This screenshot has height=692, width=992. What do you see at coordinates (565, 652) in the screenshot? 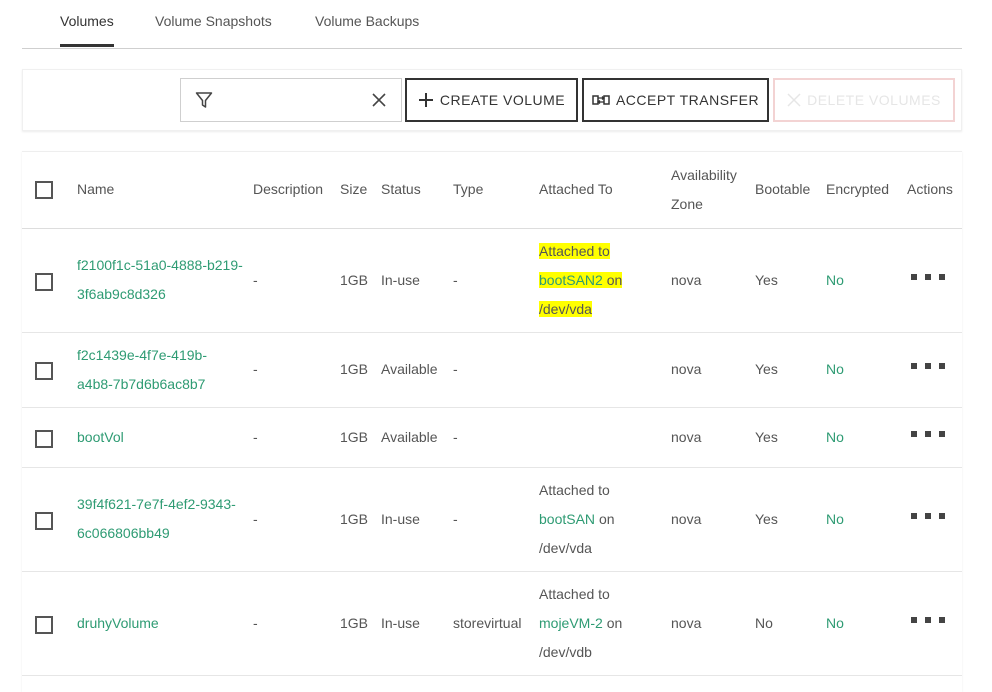
I see `attached-device: /dev/vdb` at bounding box center [565, 652].